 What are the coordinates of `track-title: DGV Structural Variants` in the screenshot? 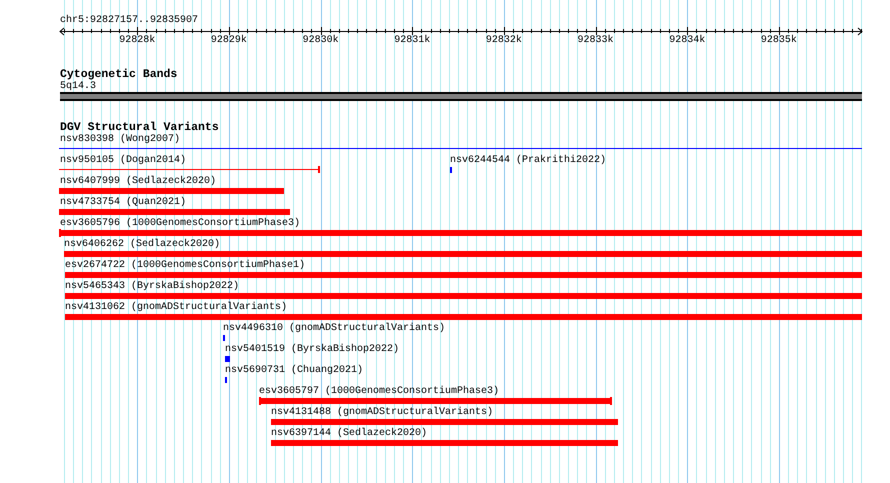 It's located at (139, 127).